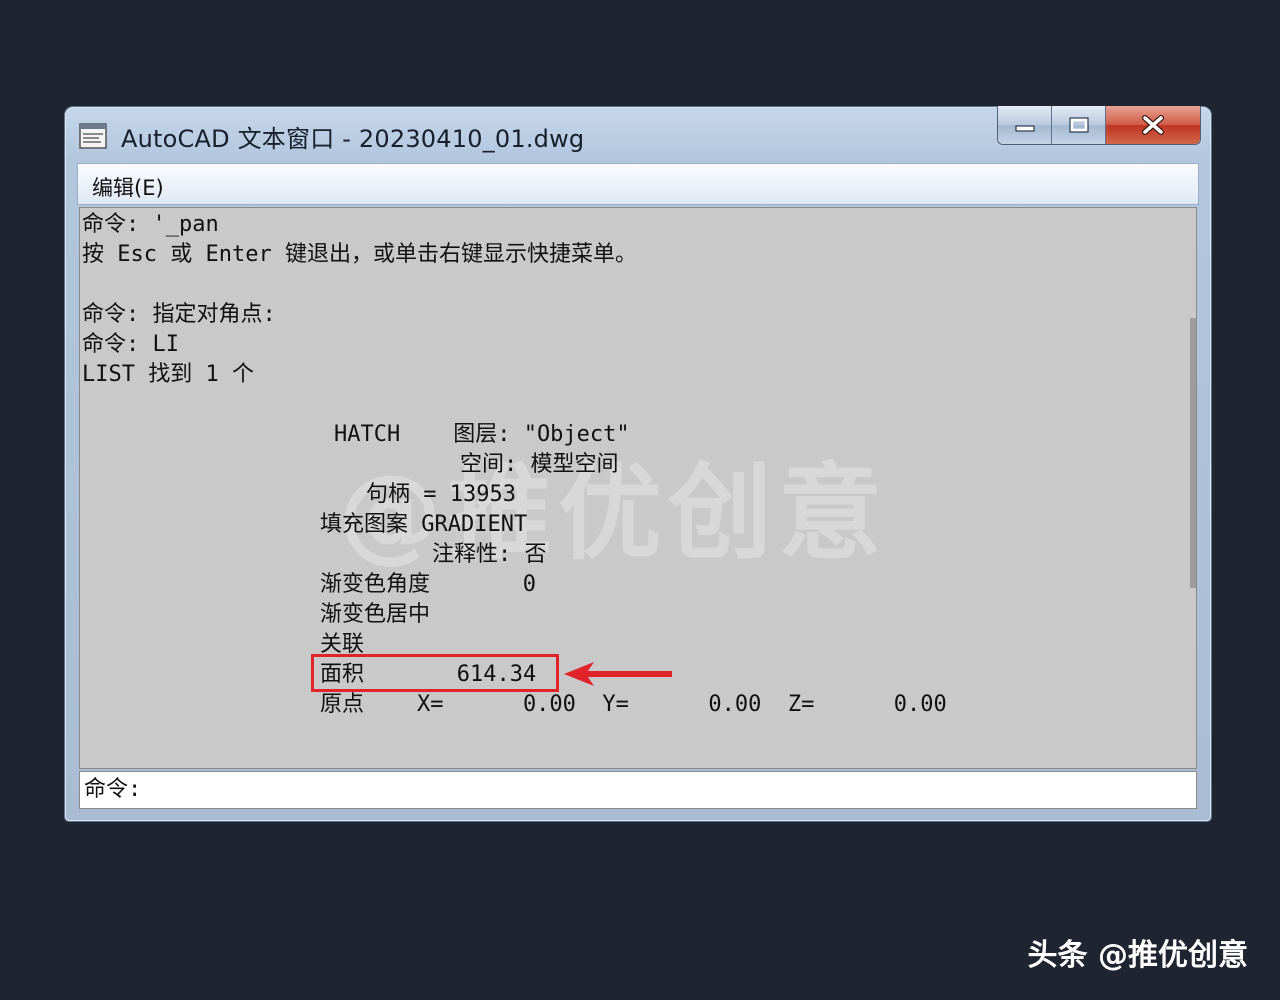 The height and width of the screenshot is (1000, 1280). Describe the element at coordinates (638, 133) in the screenshot. I see `title-bar: AutoCAD 文本窗口 - 20230410_01.dwg` at that location.